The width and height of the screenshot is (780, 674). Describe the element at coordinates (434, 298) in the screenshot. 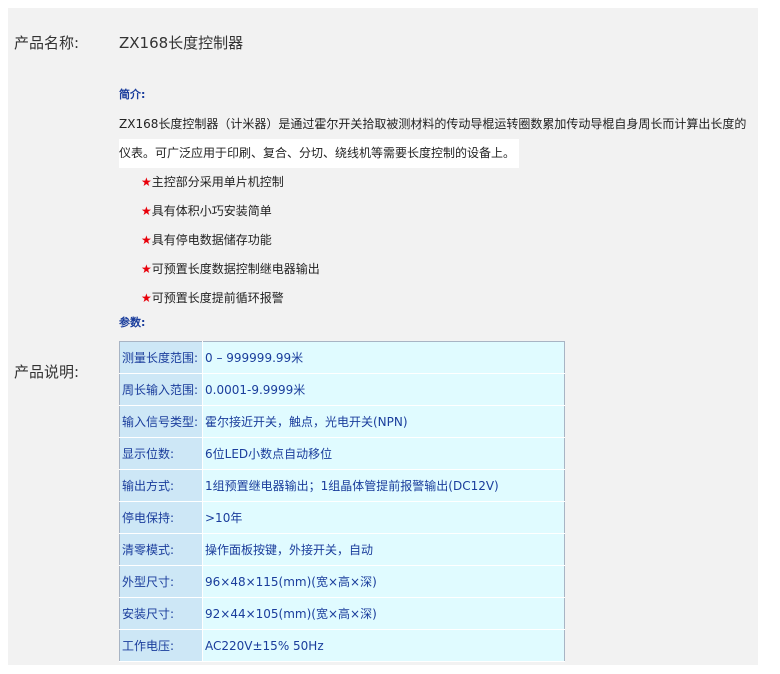

I see `feature-item: ★可预置长度提前循环报警` at that location.